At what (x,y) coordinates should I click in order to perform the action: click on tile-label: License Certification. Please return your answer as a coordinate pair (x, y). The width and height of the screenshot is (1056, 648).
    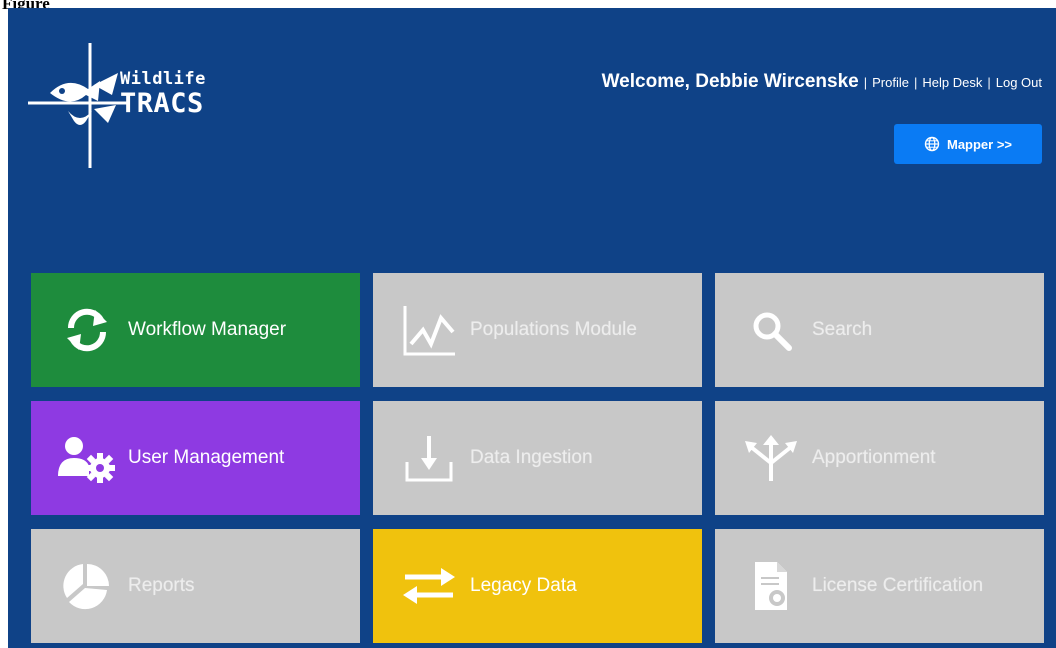
    Looking at the image, I should click on (898, 585).